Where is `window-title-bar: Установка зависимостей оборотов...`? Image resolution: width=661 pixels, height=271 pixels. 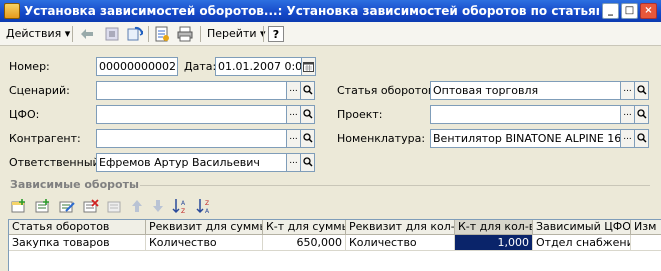
window-title-bar: Установка зависимостей оборотов... is located at coordinates (330, 11).